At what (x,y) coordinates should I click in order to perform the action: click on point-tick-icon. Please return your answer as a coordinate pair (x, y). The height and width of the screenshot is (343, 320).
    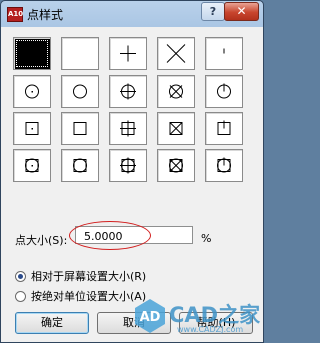
    Looking at the image, I should click on (224, 51).